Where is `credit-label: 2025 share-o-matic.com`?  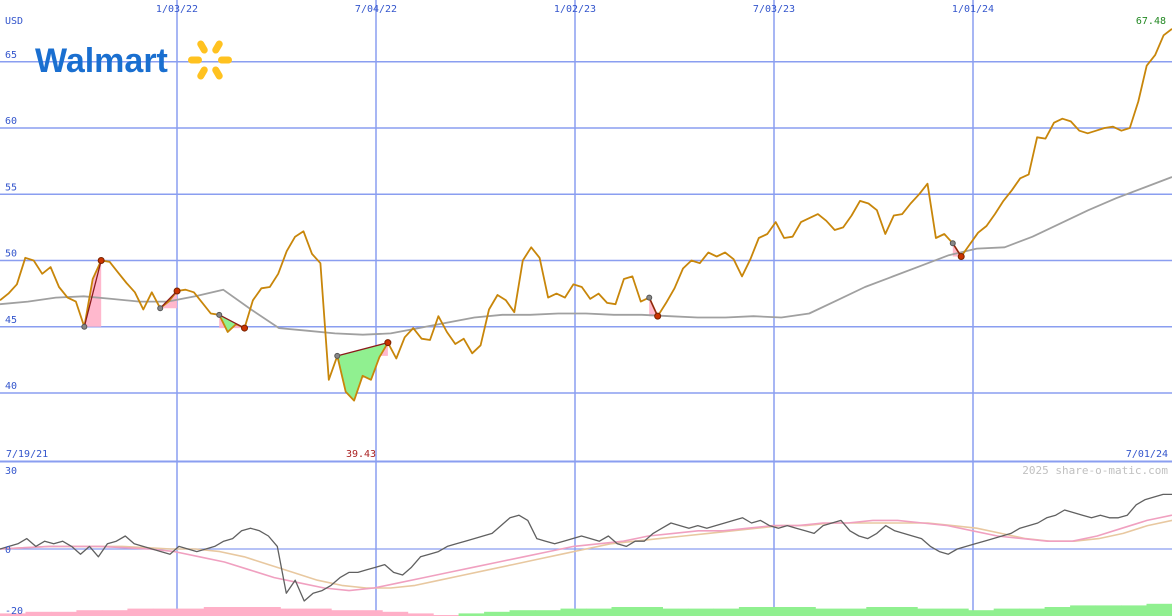
credit-label: 2025 share-o-matic.com is located at coordinates (1095, 470).